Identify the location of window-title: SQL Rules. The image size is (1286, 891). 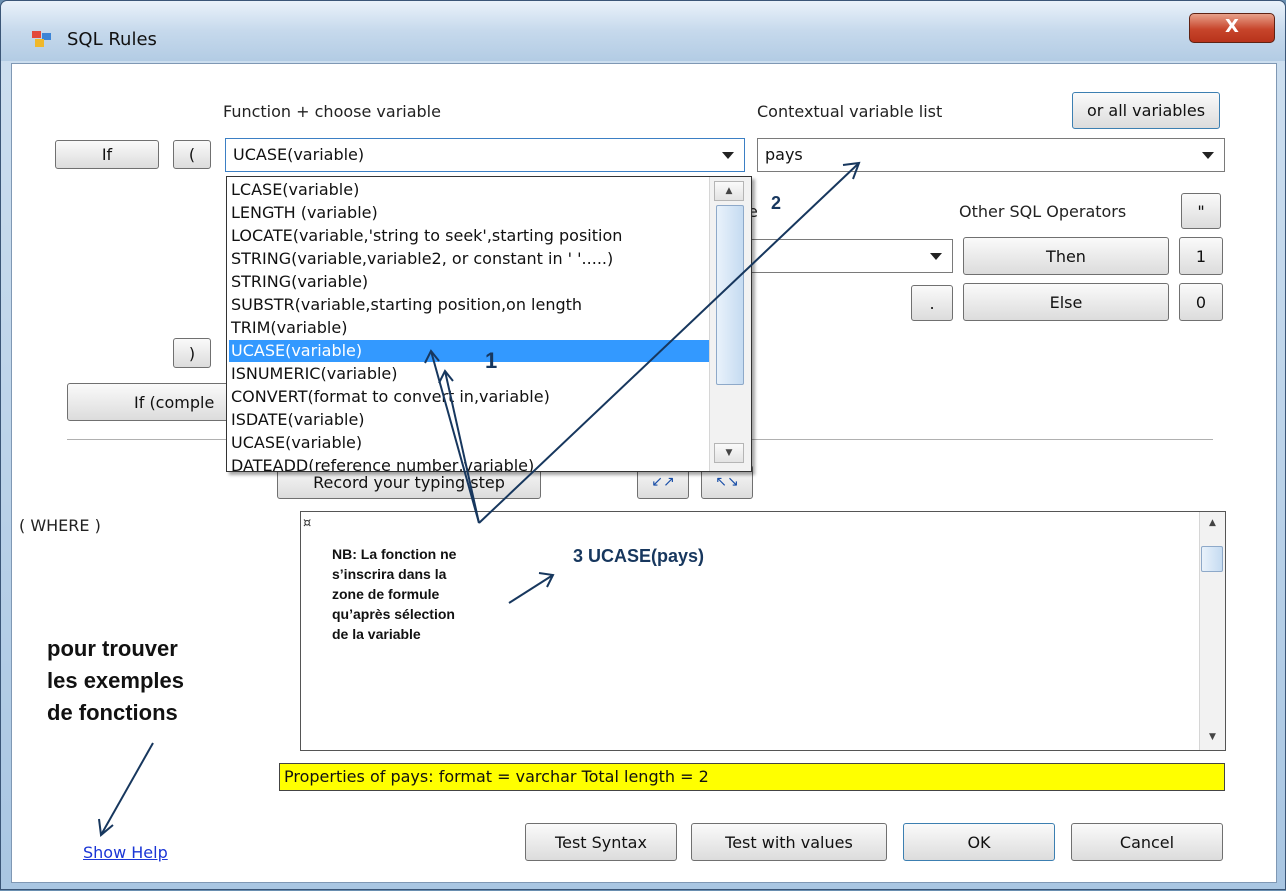
(112, 39).